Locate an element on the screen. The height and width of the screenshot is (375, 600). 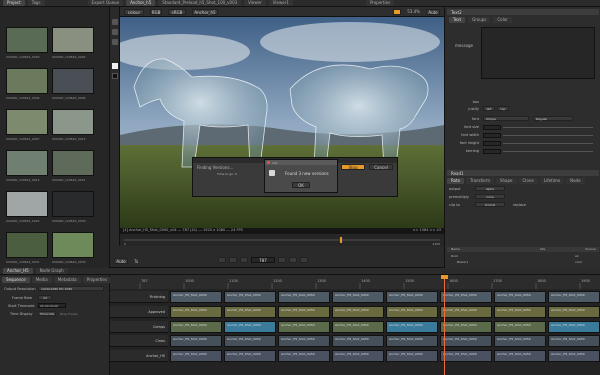
justify-dropdown: left is located at coordinates (489, 108).